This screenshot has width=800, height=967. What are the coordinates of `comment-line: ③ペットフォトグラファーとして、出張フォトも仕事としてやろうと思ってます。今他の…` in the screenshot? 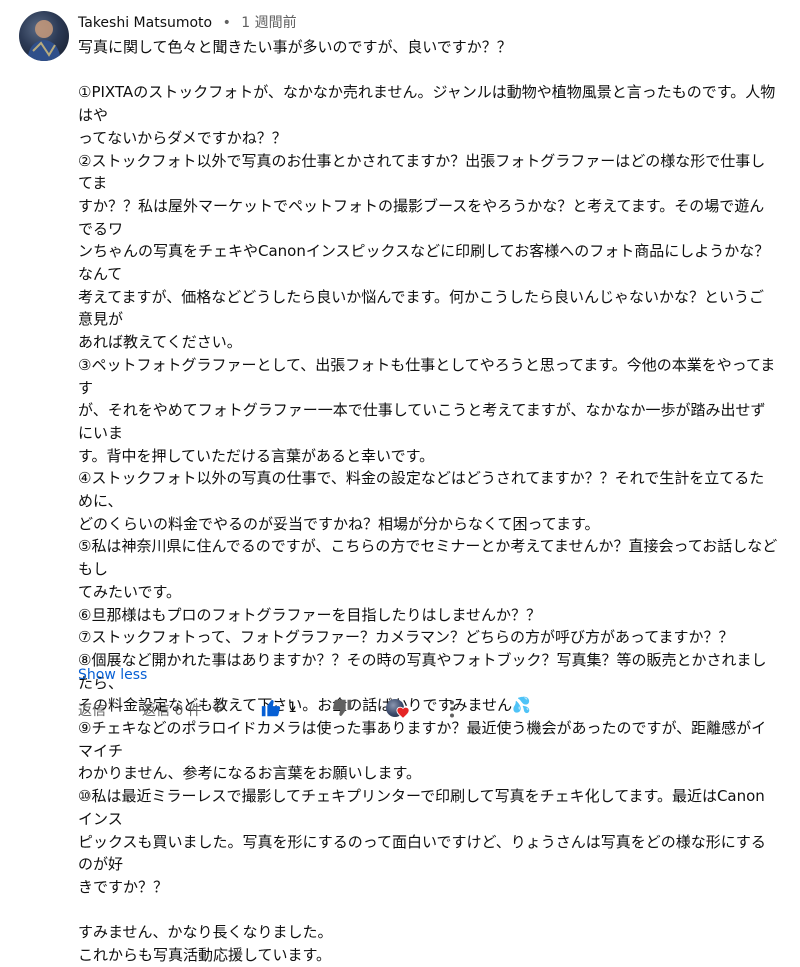 It's located at (427, 376).